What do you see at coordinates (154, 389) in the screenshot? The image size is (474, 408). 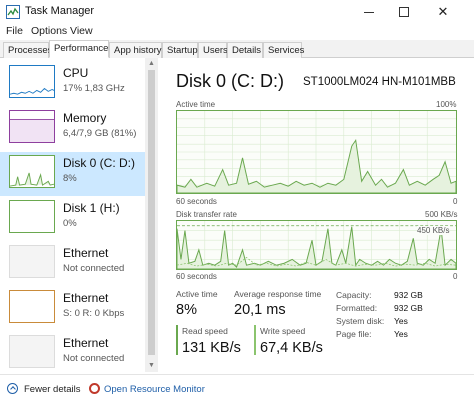 I see `open-resource-monitor-link: Open Resource Monitor` at bounding box center [154, 389].